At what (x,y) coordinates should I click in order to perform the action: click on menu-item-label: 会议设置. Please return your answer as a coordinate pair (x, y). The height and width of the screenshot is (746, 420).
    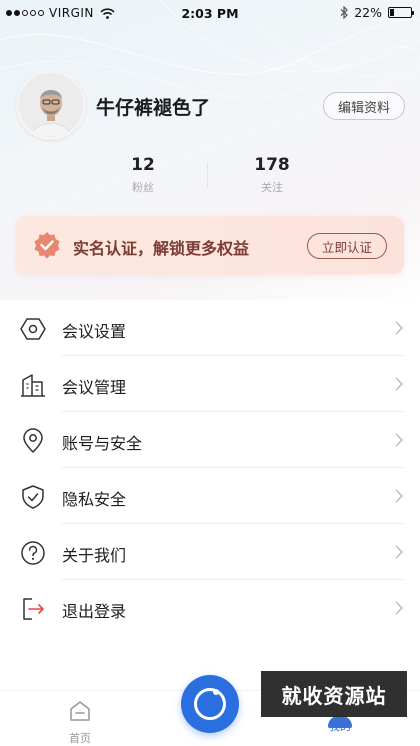
    Looking at the image, I should click on (94, 331).